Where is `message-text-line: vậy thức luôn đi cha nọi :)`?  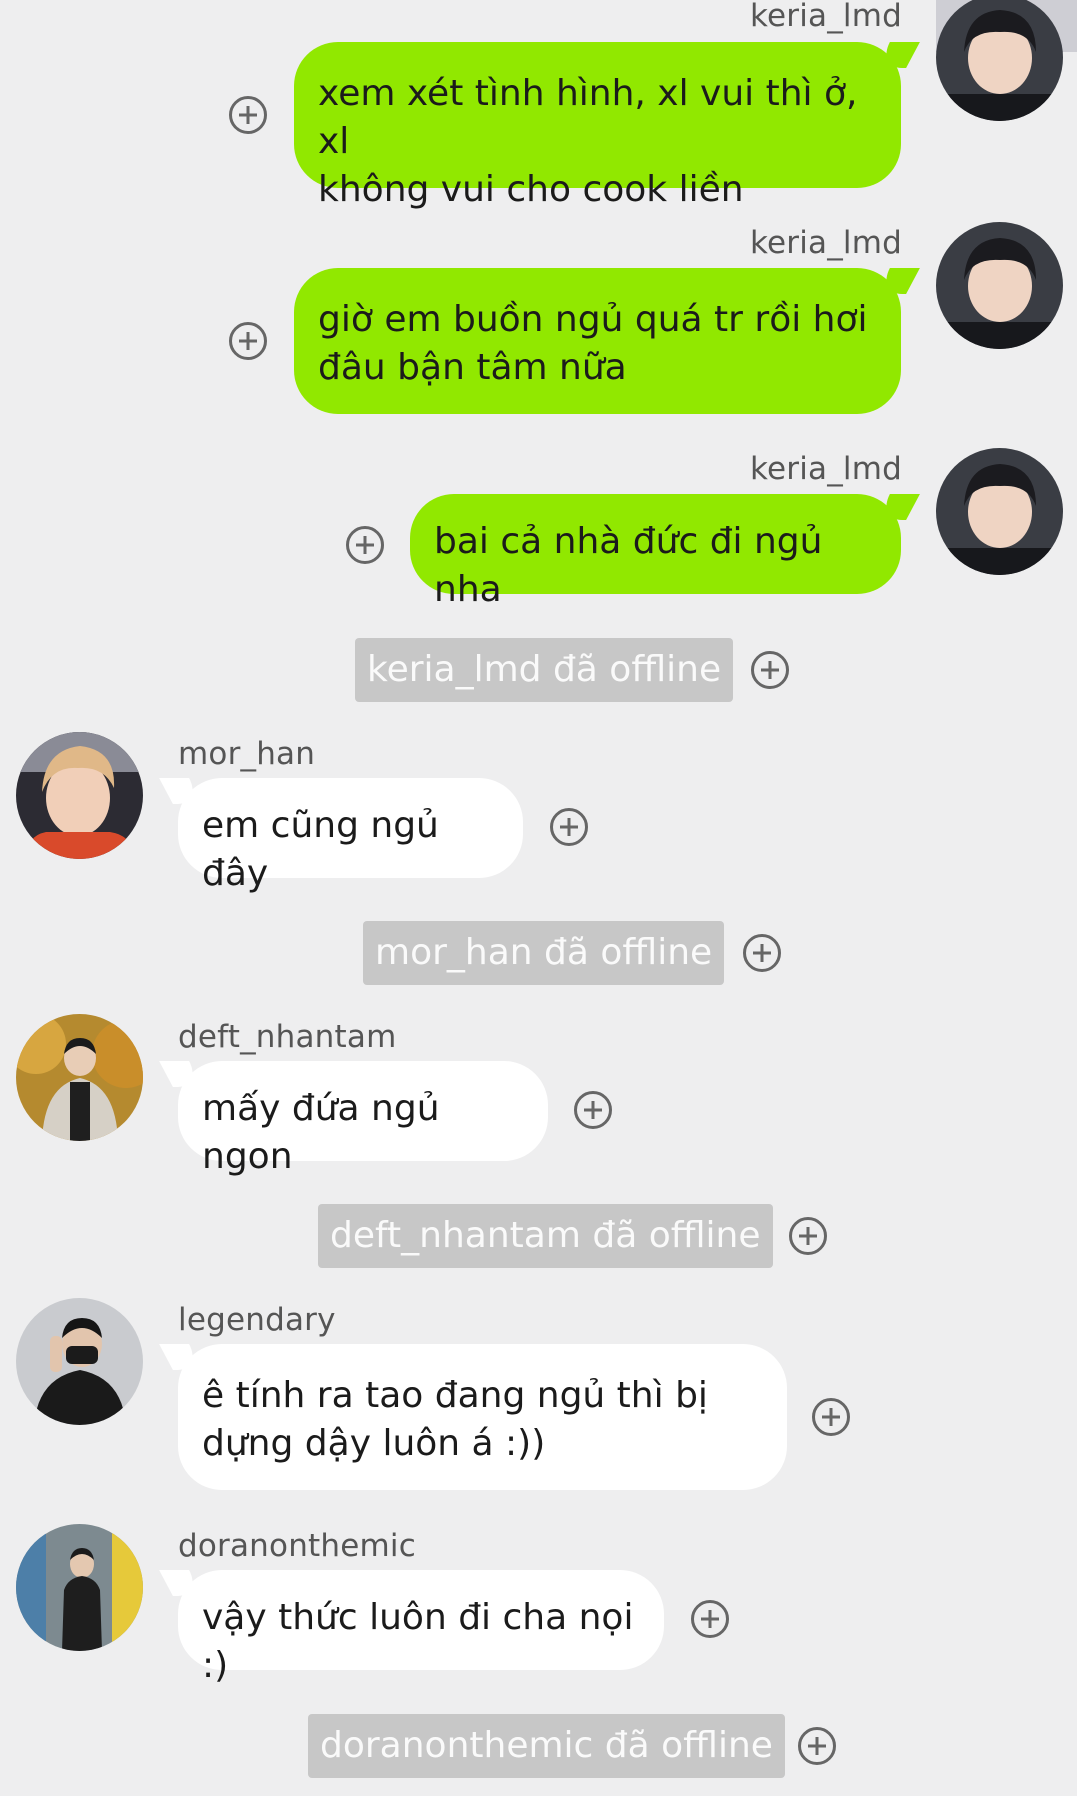 message-text-line: vậy thức luôn đi cha nọi :) is located at coordinates (418, 1641).